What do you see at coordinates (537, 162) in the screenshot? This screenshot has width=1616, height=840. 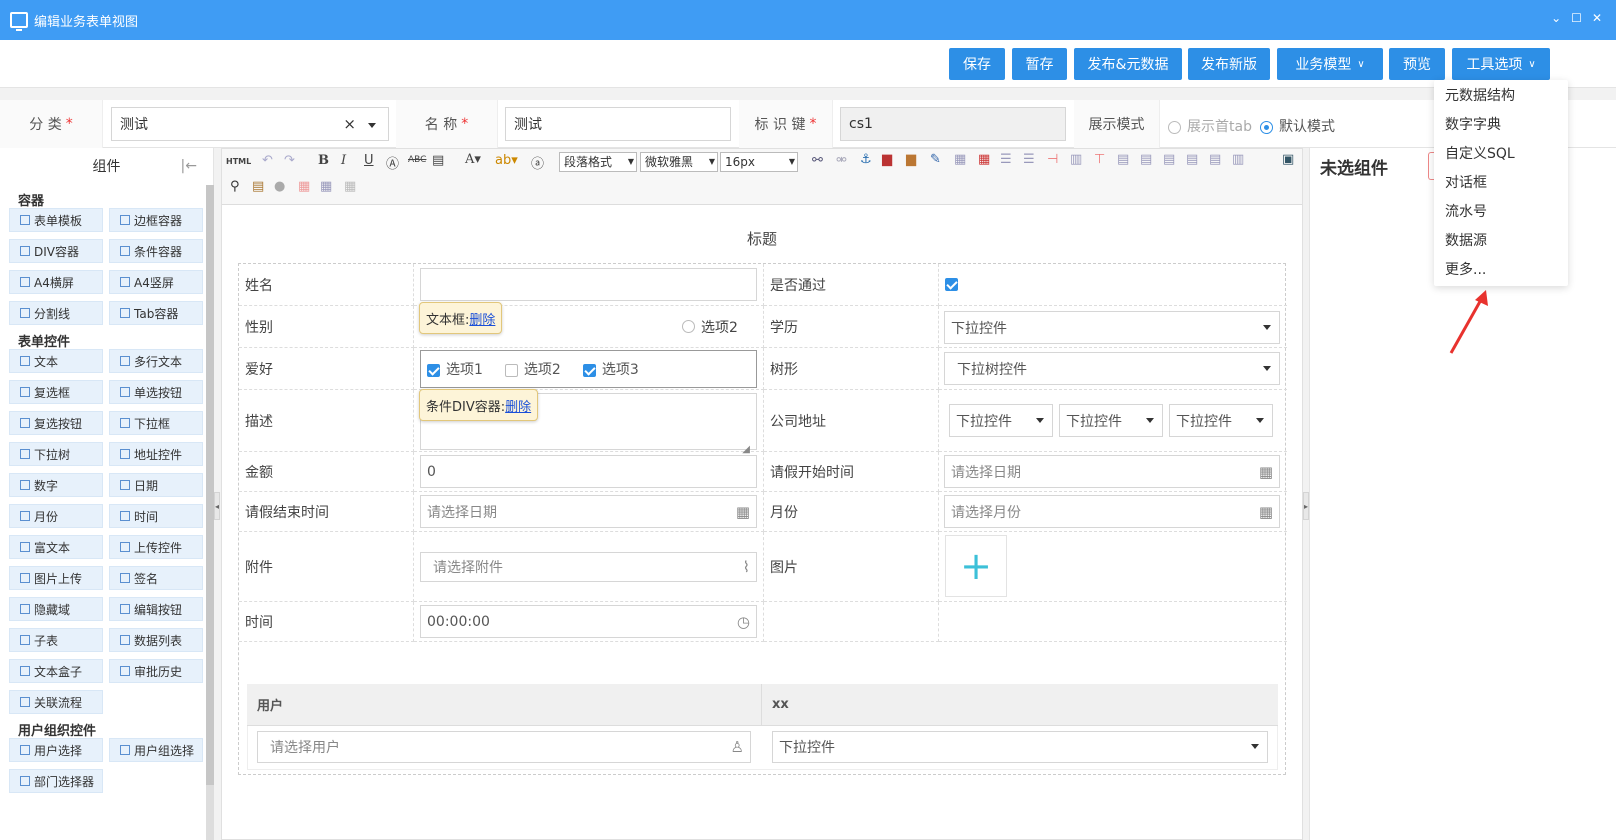 I see `text-box-icon: ⓐ` at bounding box center [537, 162].